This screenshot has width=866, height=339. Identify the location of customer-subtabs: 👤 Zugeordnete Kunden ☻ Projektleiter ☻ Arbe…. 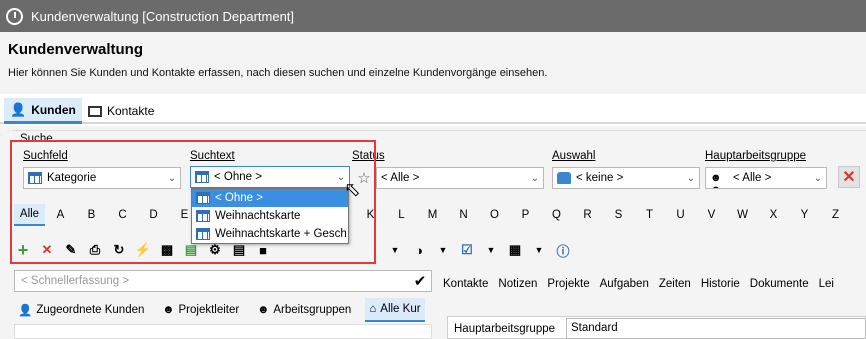
(219, 310).